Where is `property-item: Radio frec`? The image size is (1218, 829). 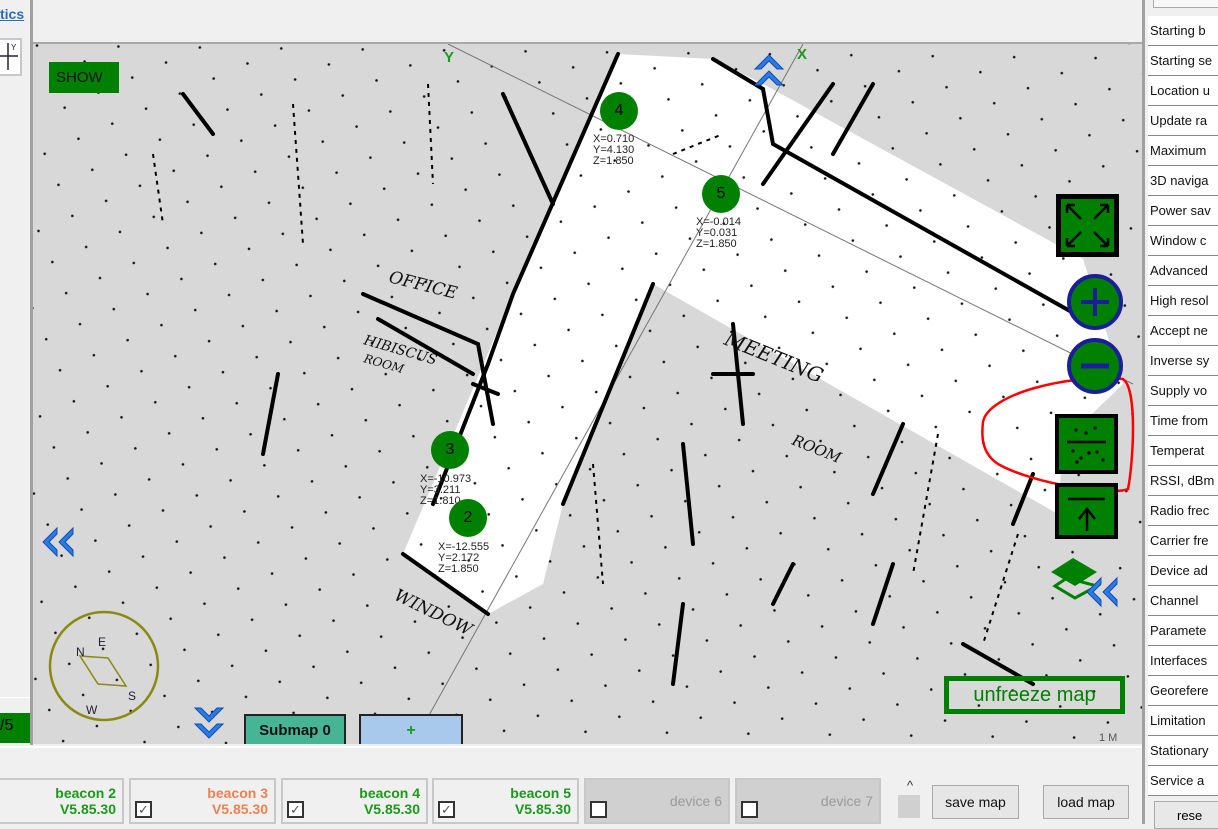
property-item: Radio frec is located at coordinates (1183, 511).